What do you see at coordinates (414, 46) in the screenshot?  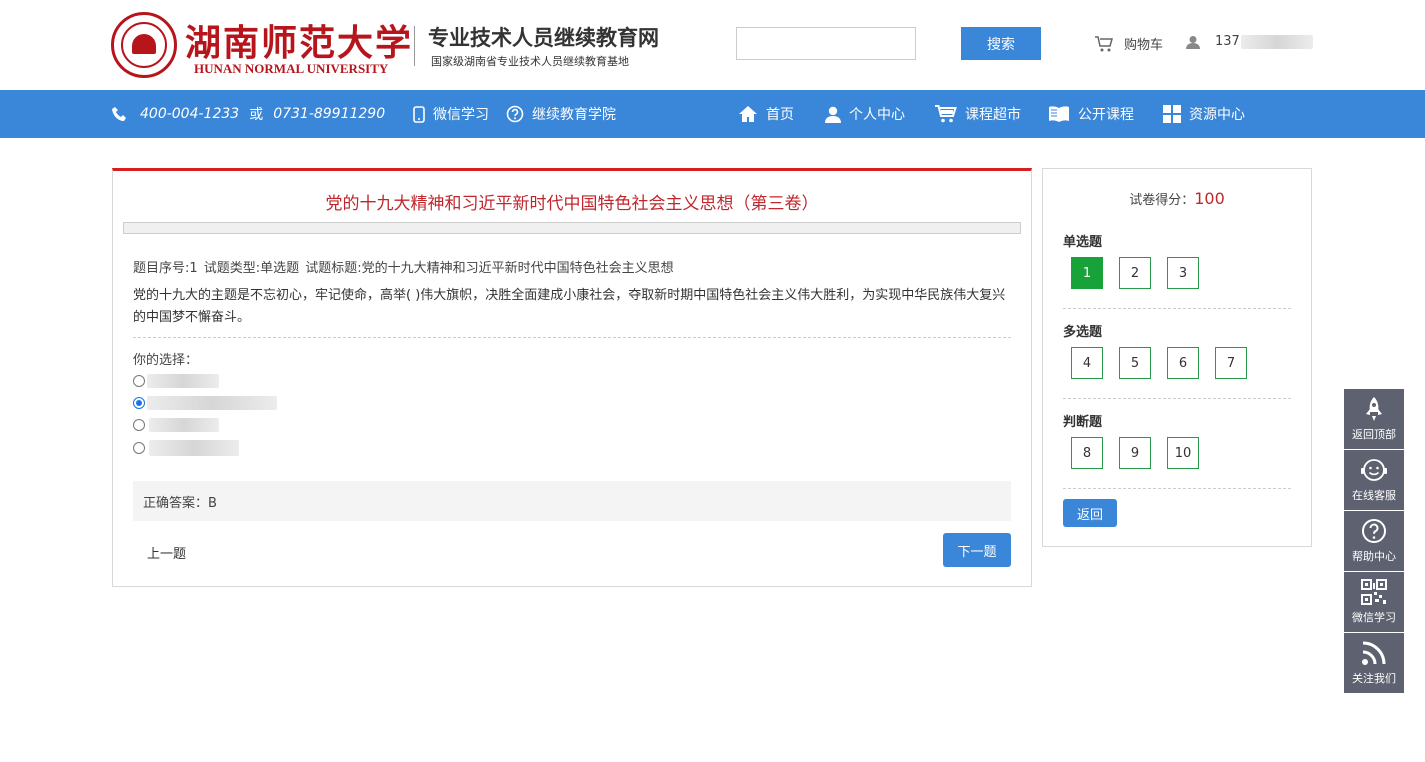 I see `logo-divider` at bounding box center [414, 46].